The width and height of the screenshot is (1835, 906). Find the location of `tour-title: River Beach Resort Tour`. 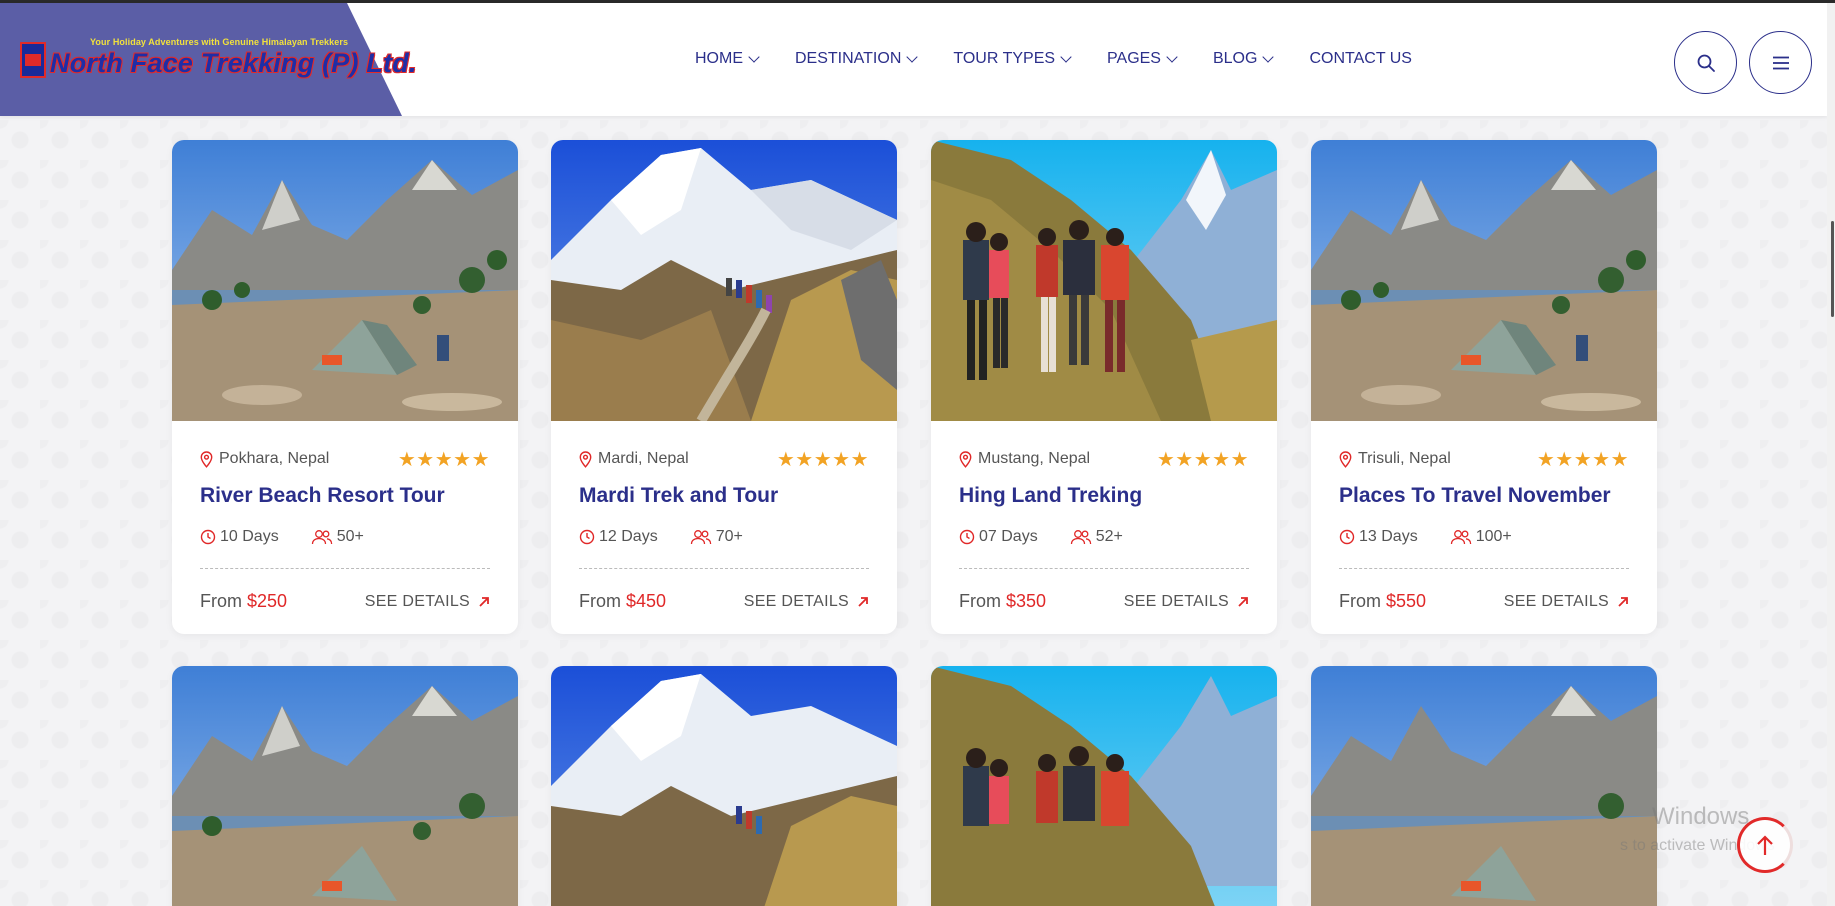

tour-title: River Beach Resort Tour is located at coordinates (345, 496).